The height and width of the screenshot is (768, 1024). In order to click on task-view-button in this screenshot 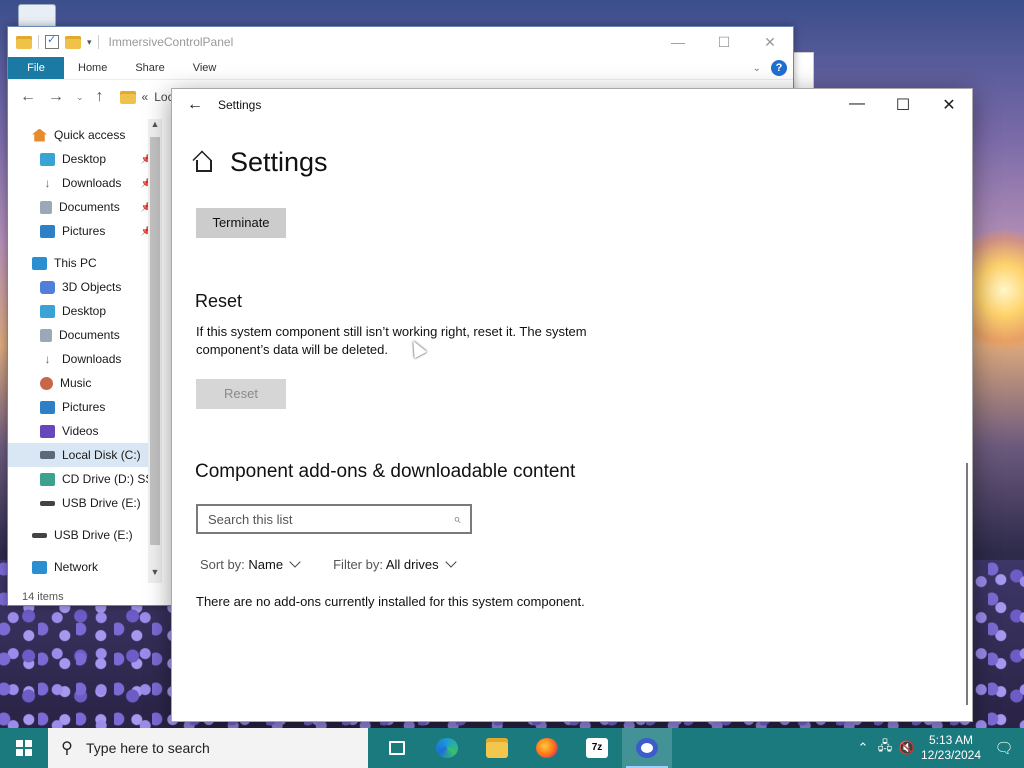, I will do `click(397, 748)`.